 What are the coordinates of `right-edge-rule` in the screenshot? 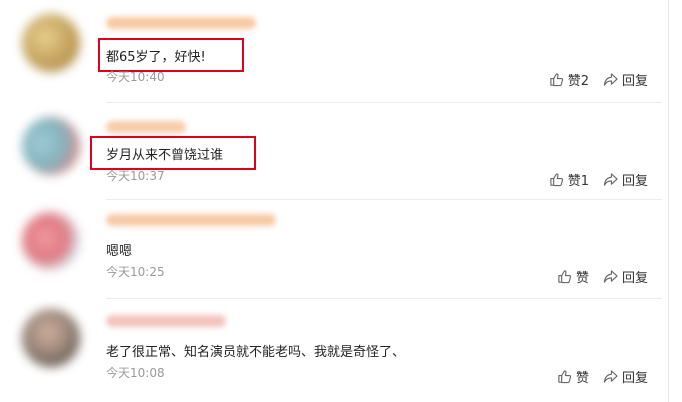 It's located at (668, 201).